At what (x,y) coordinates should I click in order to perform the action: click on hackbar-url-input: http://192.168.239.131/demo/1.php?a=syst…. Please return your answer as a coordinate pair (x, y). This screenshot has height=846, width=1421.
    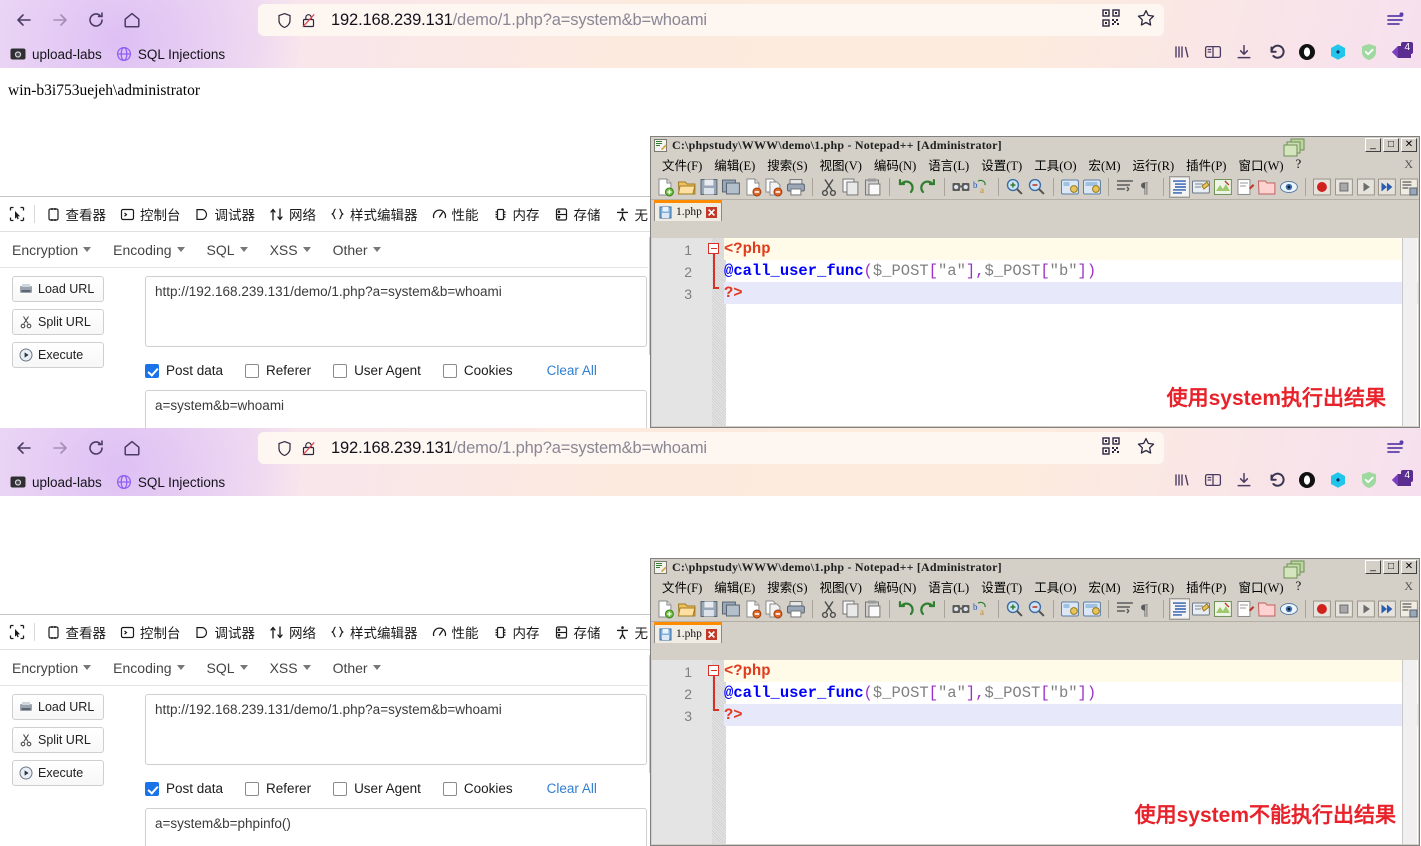
    Looking at the image, I should click on (396, 729).